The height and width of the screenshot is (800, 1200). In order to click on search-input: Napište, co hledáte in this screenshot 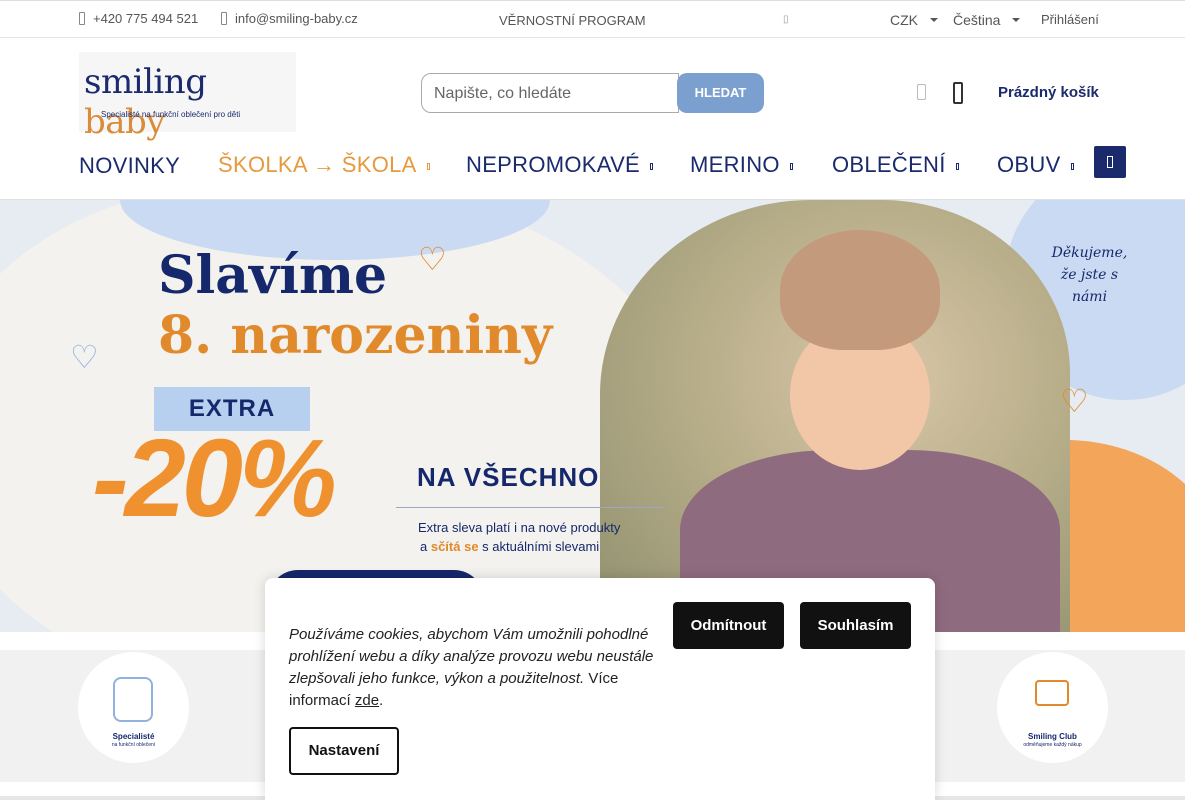, I will do `click(550, 93)`.